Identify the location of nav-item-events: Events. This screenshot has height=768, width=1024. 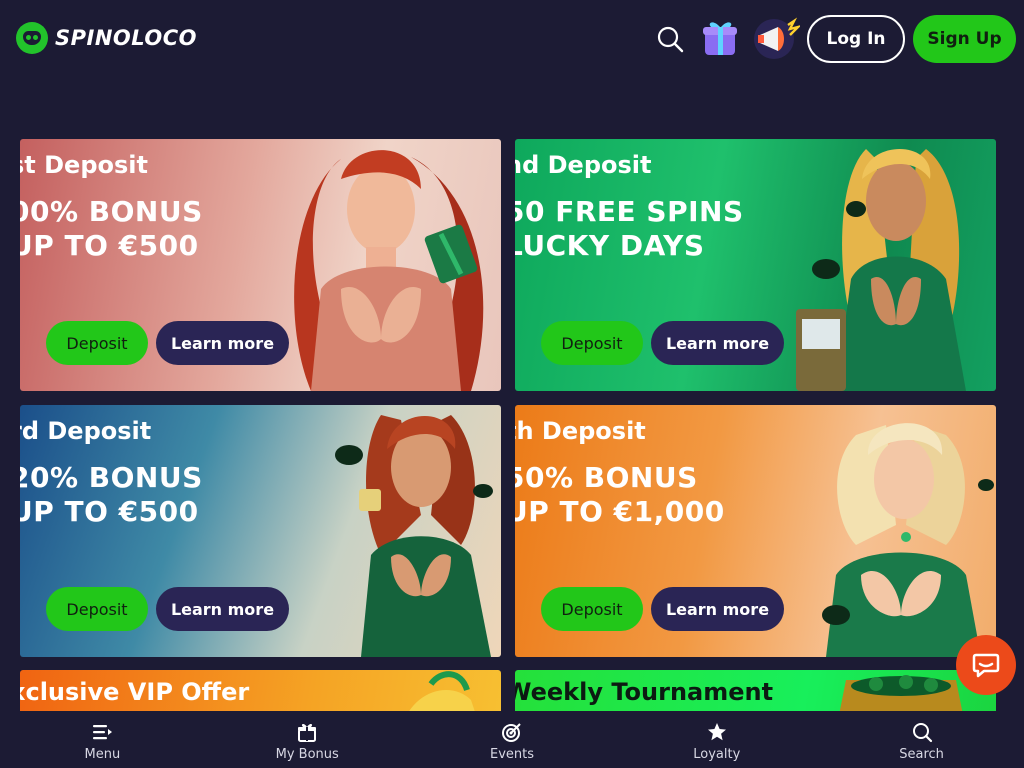
(512, 739).